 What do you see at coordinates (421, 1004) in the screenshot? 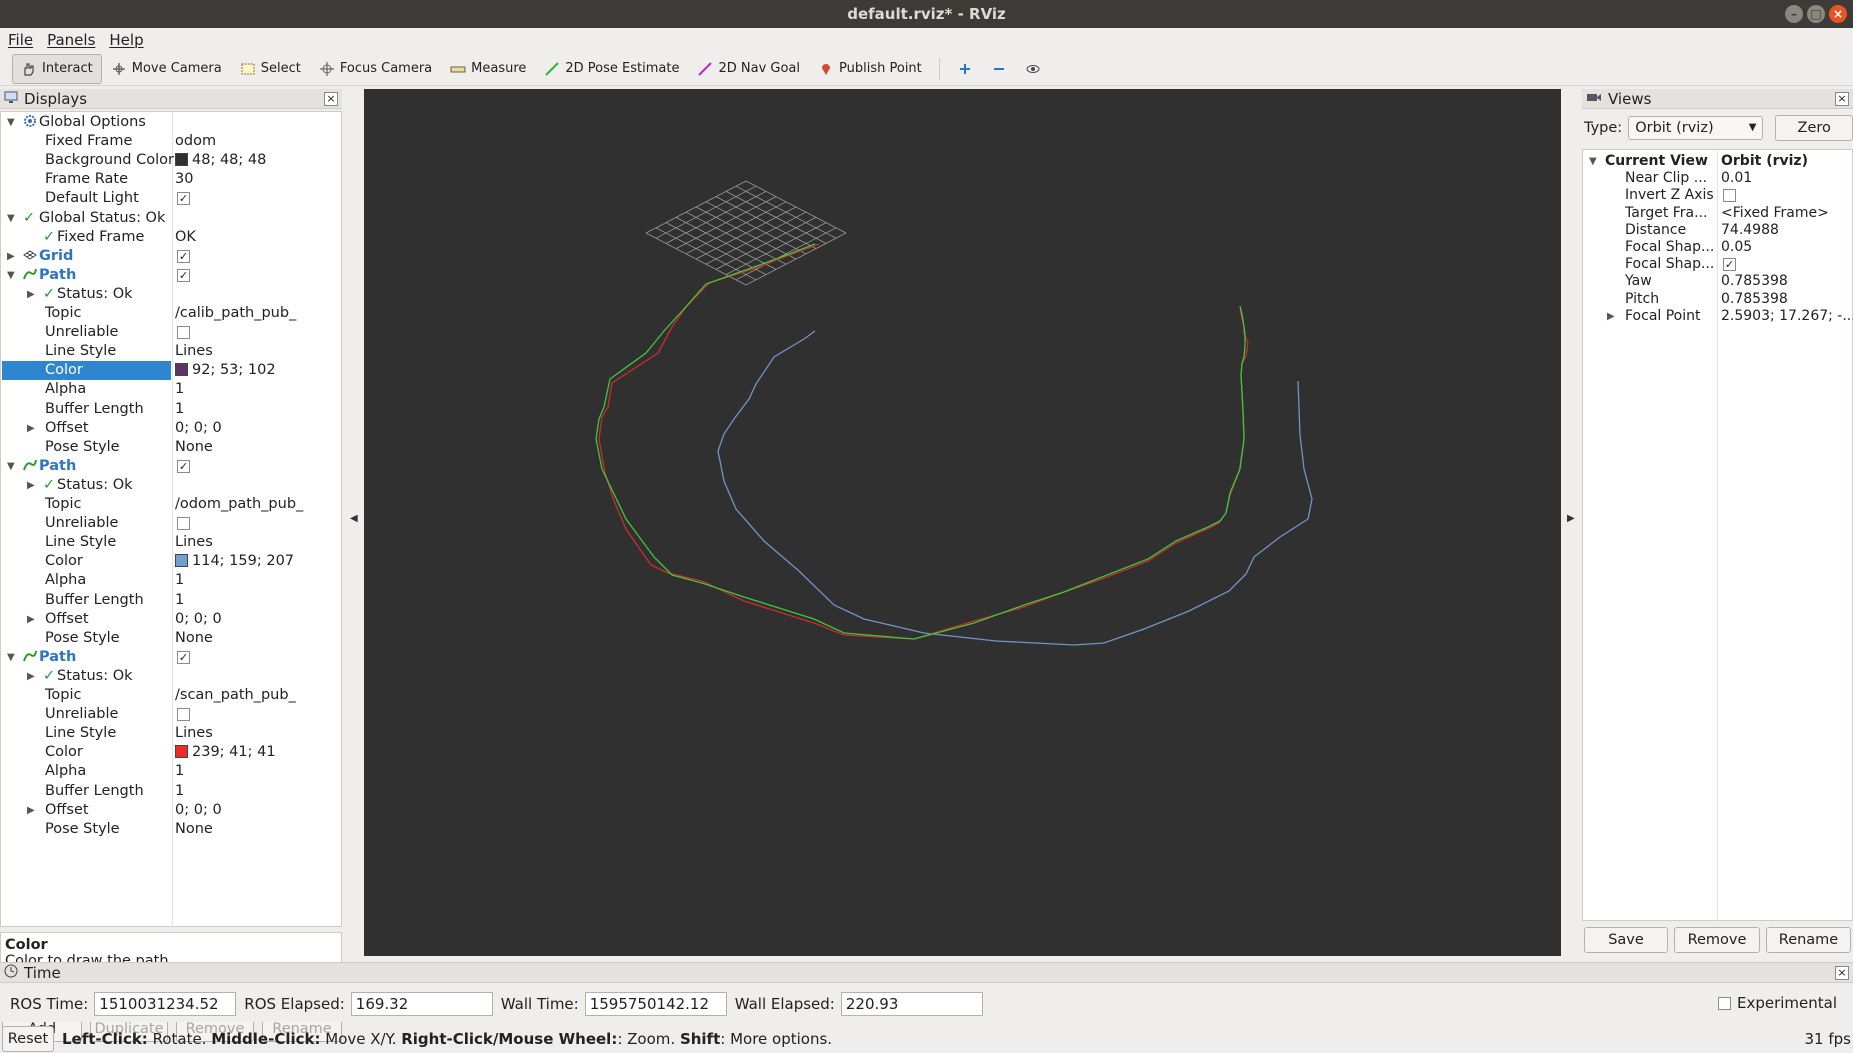
I see `ros-elapsed-field: 169.32` at bounding box center [421, 1004].